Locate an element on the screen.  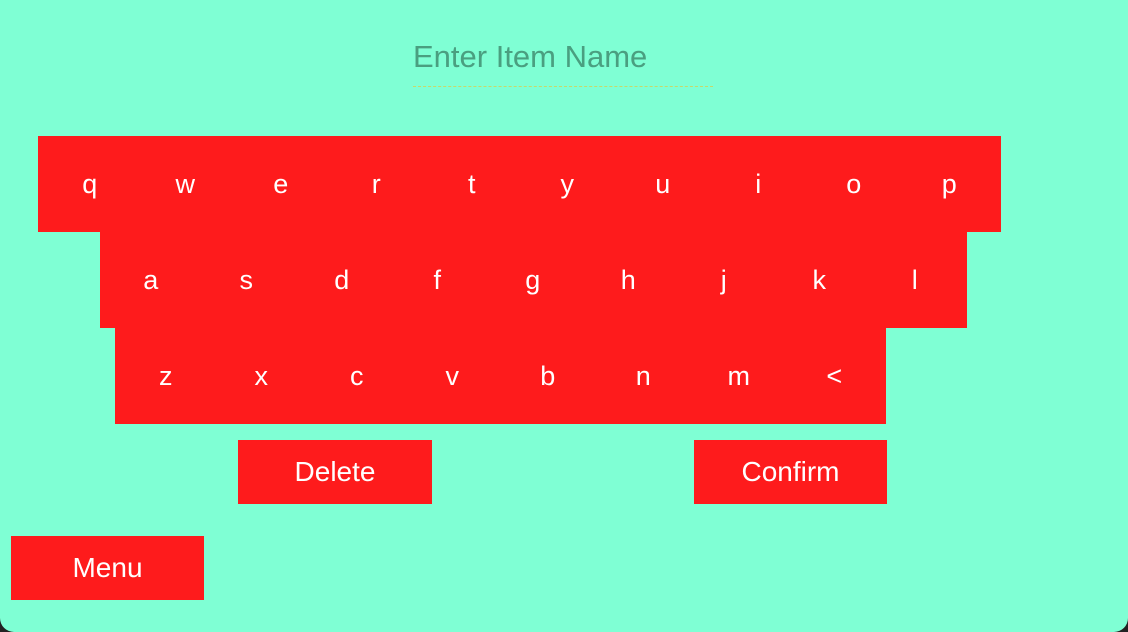
key-u: u is located at coordinates (663, 184).